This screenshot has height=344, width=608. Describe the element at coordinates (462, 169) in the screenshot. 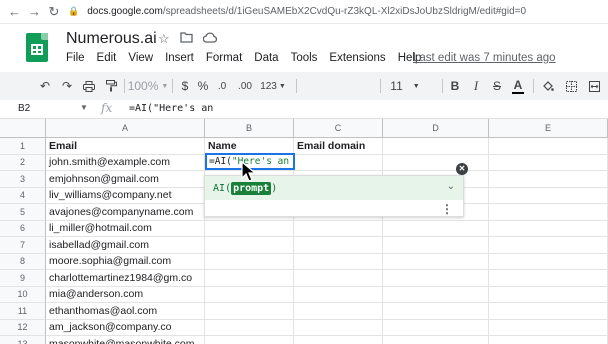

I see `close-icon: ✕` at that location.